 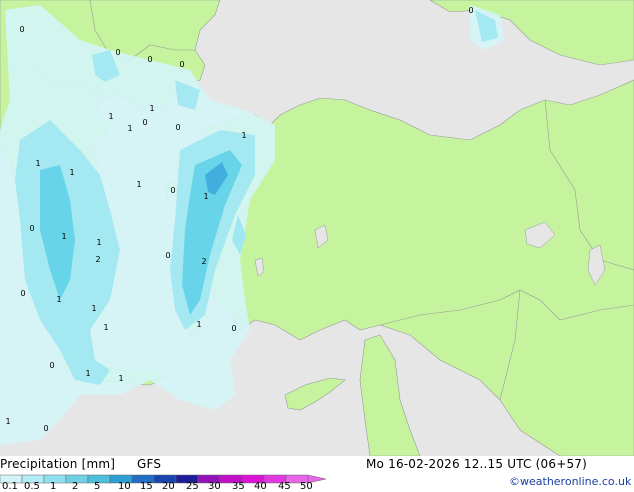 I want to click on scale-tick: 0.5, so click(x=32, y=486).